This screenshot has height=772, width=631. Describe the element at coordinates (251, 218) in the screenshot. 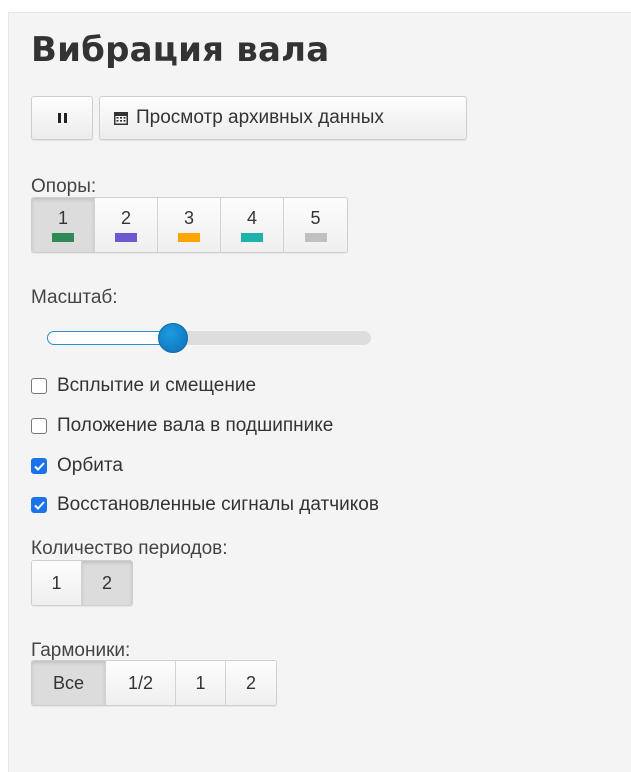

I see `support-button-label: 4` at that location.